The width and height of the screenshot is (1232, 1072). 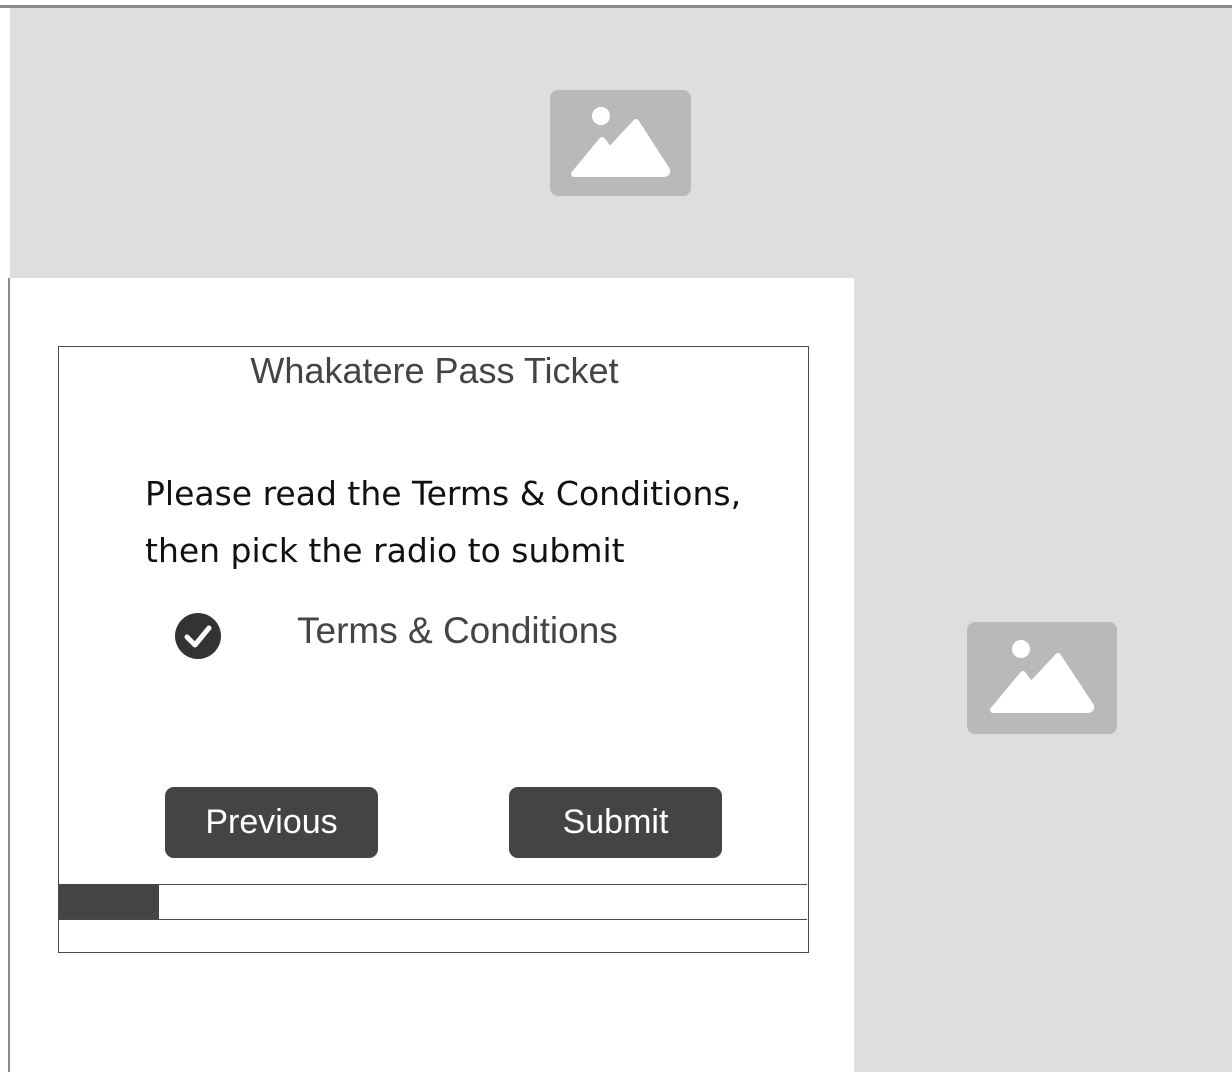 I want to click on terms-radio-option: Terms & Conditions, so click(x=449, y=631).